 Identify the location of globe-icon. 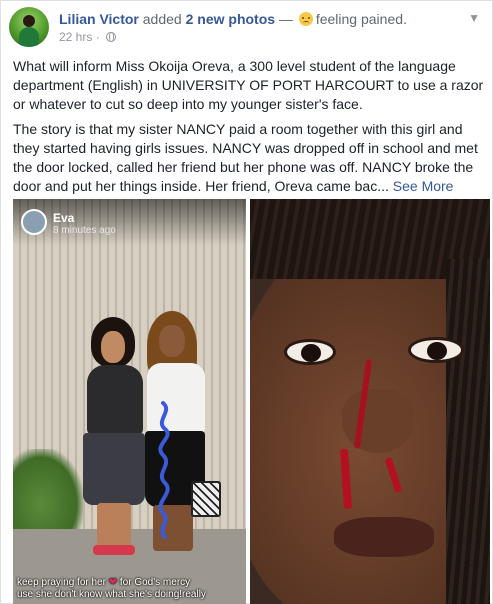
(111, 37).